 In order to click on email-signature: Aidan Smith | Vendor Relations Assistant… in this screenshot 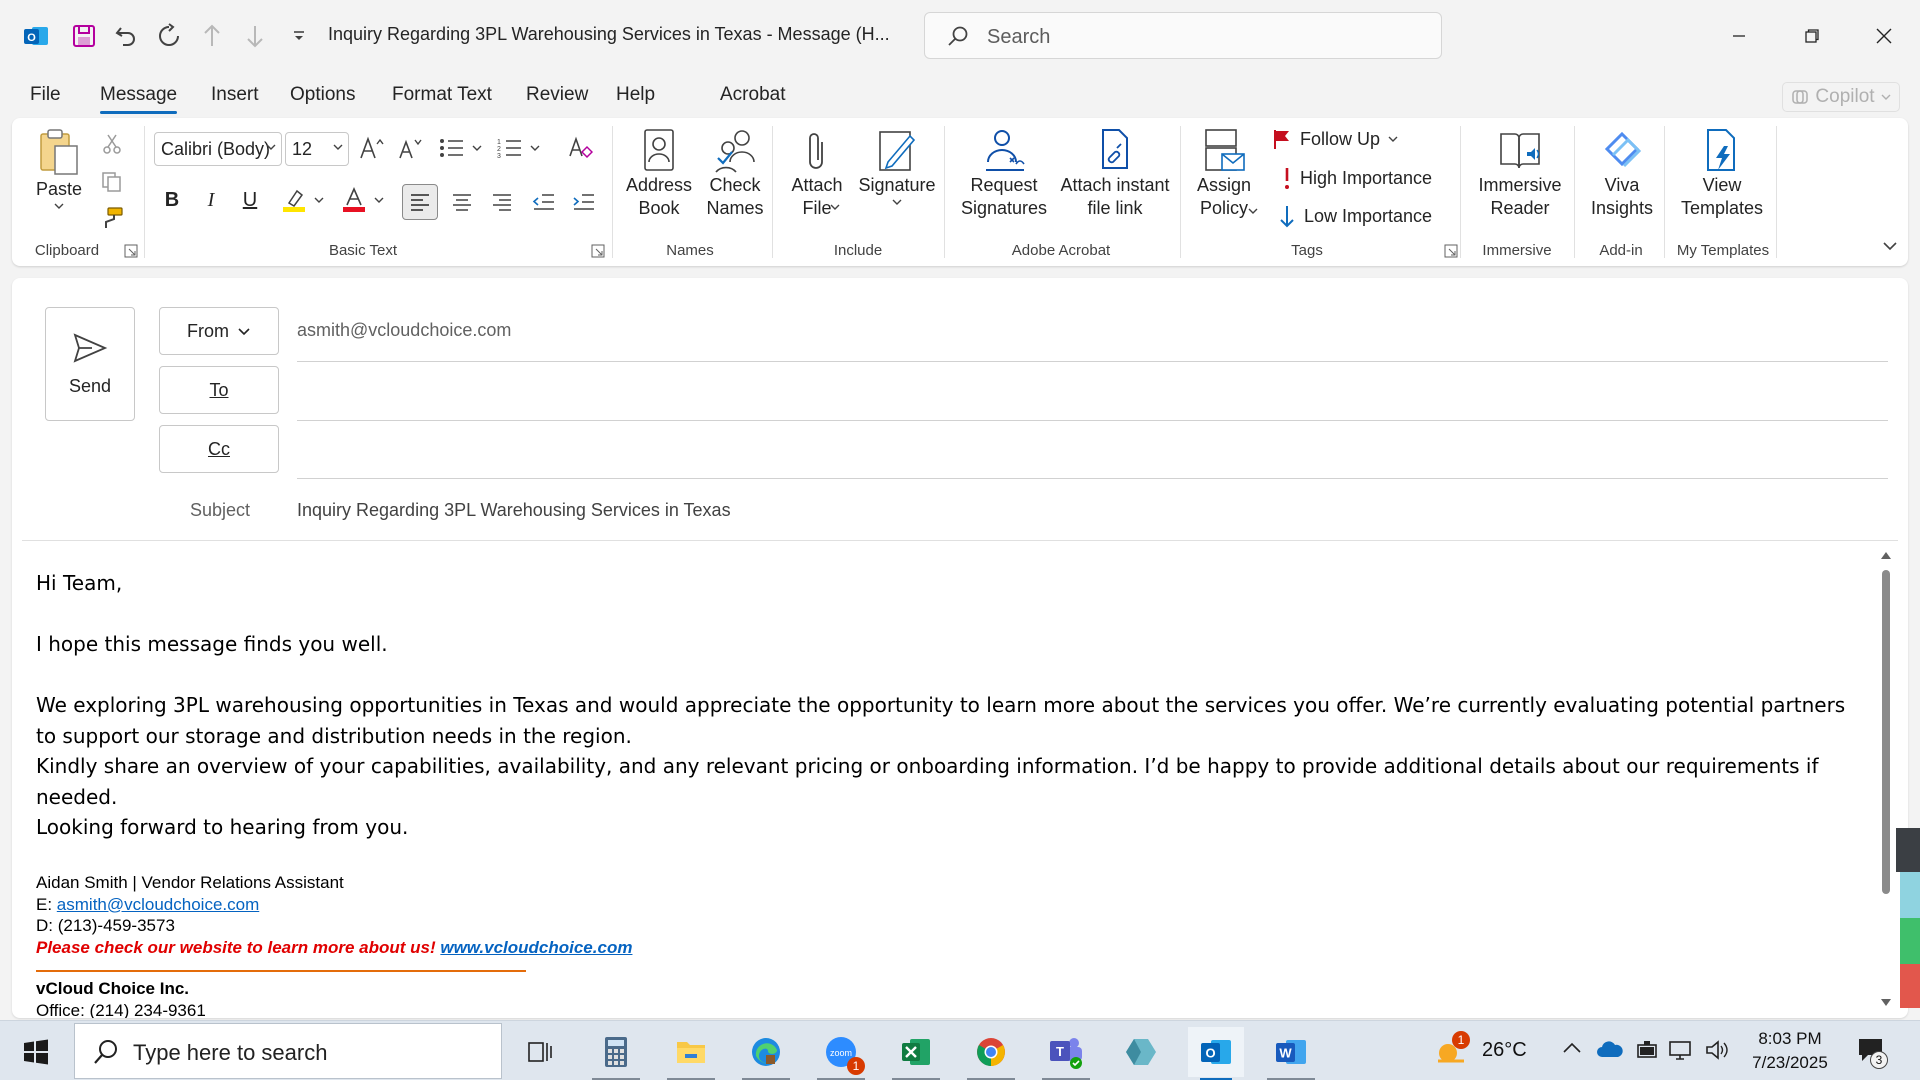, I will do `click(334, 945)`.